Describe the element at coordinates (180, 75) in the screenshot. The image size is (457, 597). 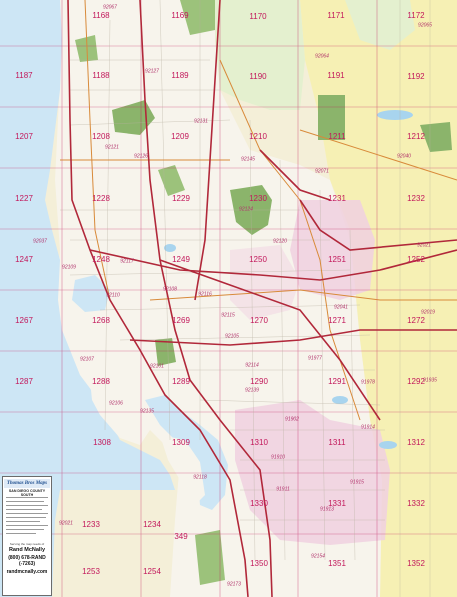
I see `grid-page-label: 1189` at that location.